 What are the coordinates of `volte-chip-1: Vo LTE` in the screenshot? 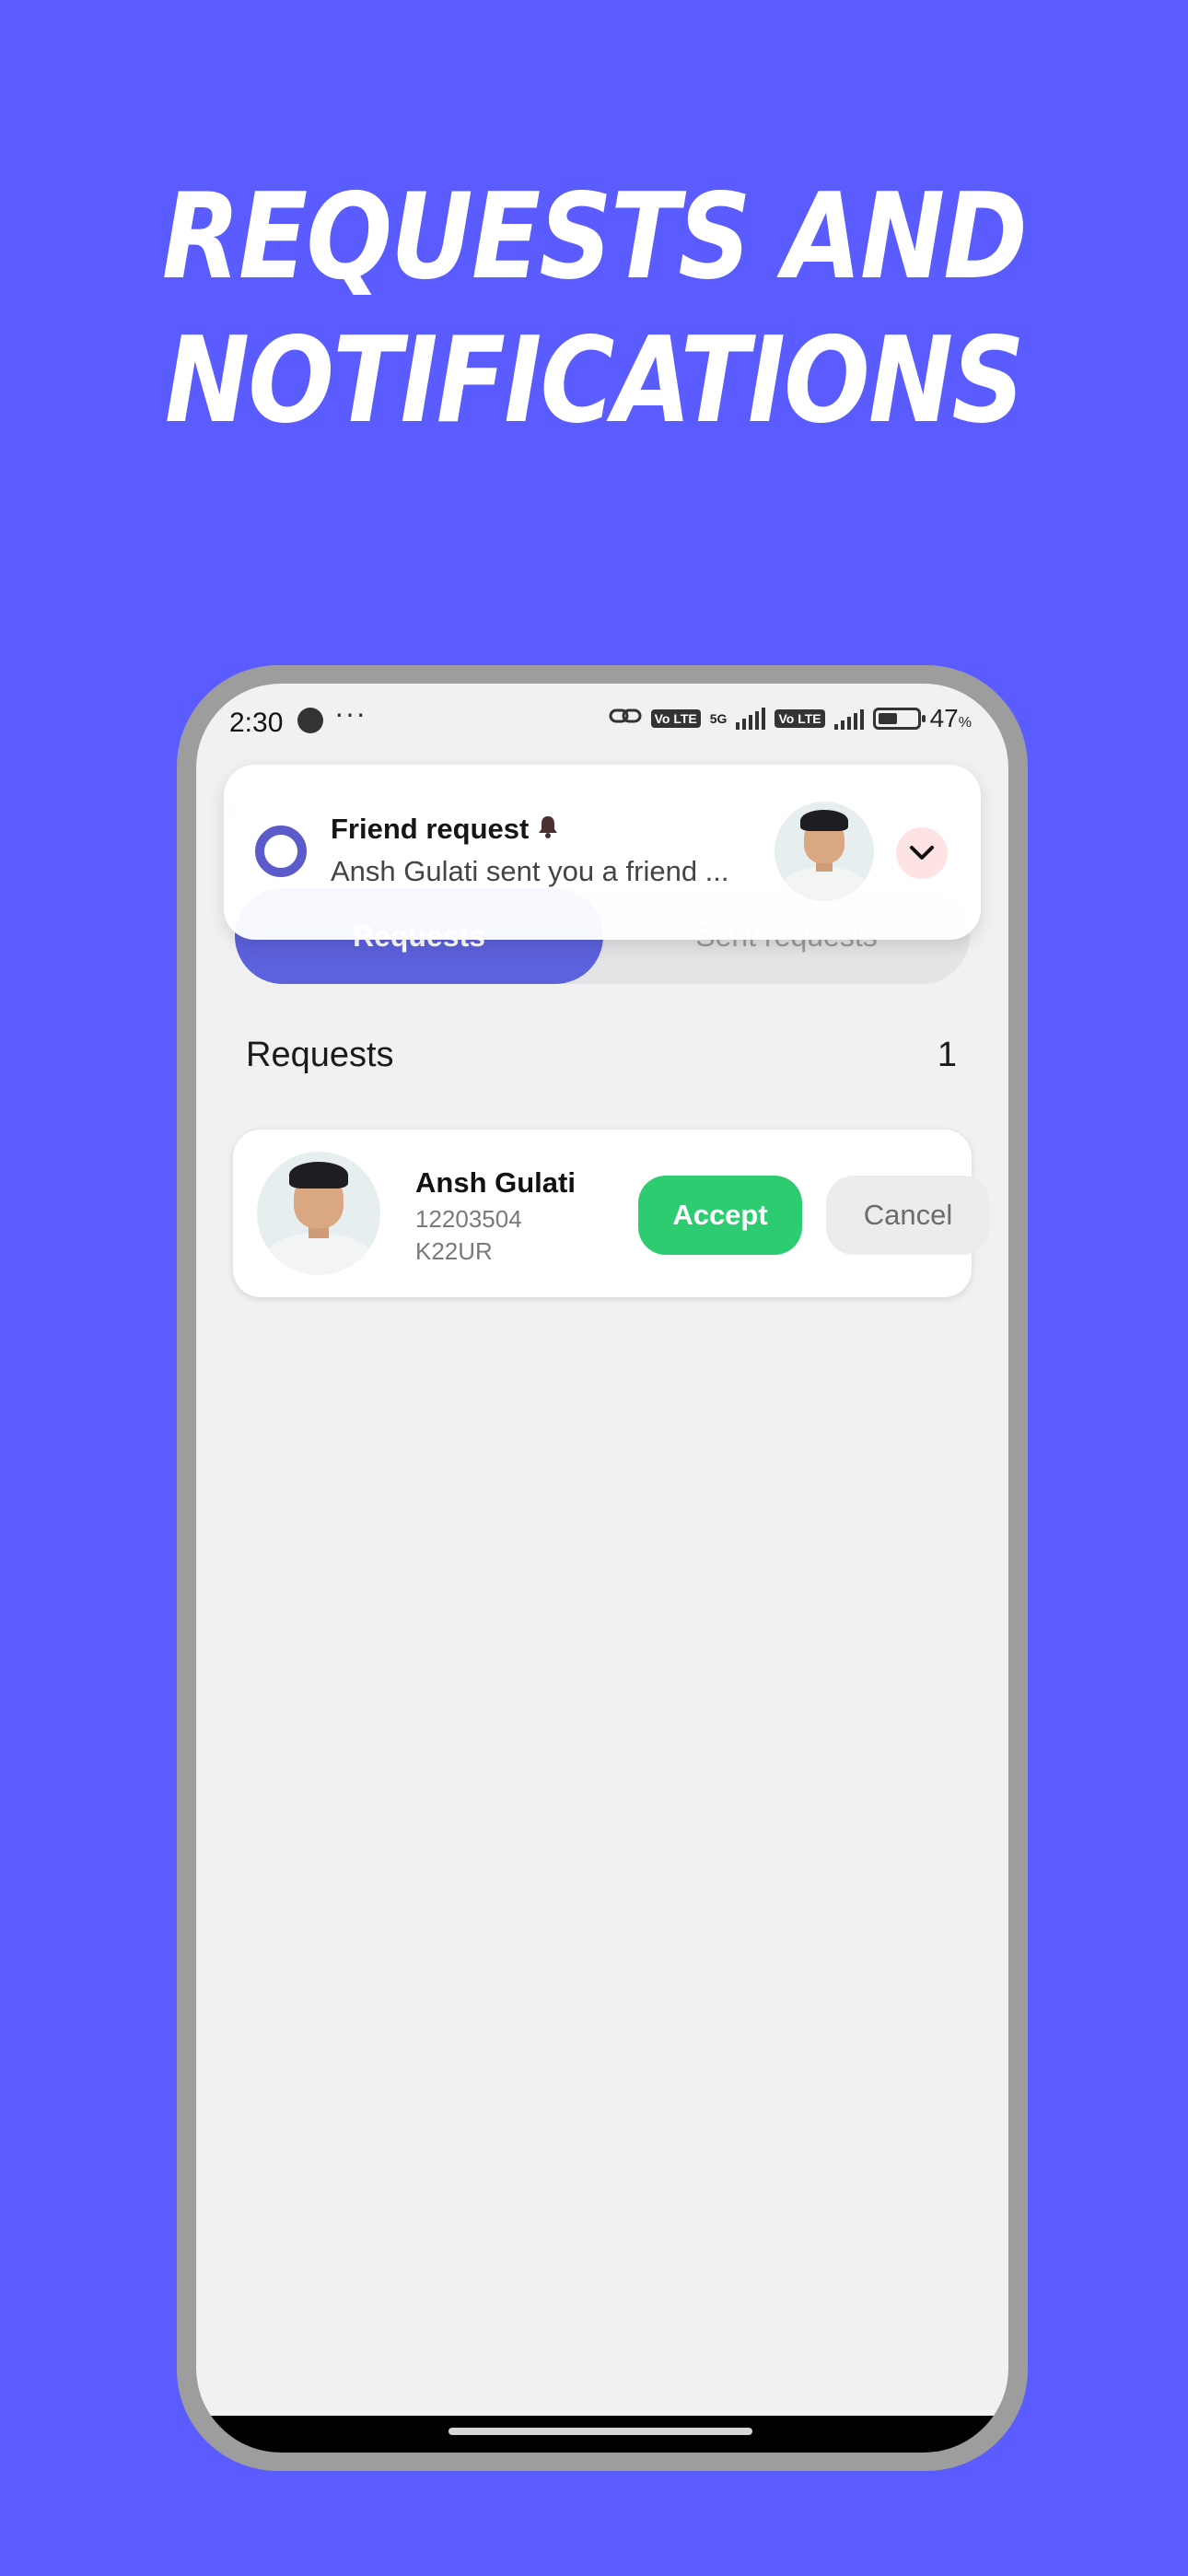 It's located at (675, 718).